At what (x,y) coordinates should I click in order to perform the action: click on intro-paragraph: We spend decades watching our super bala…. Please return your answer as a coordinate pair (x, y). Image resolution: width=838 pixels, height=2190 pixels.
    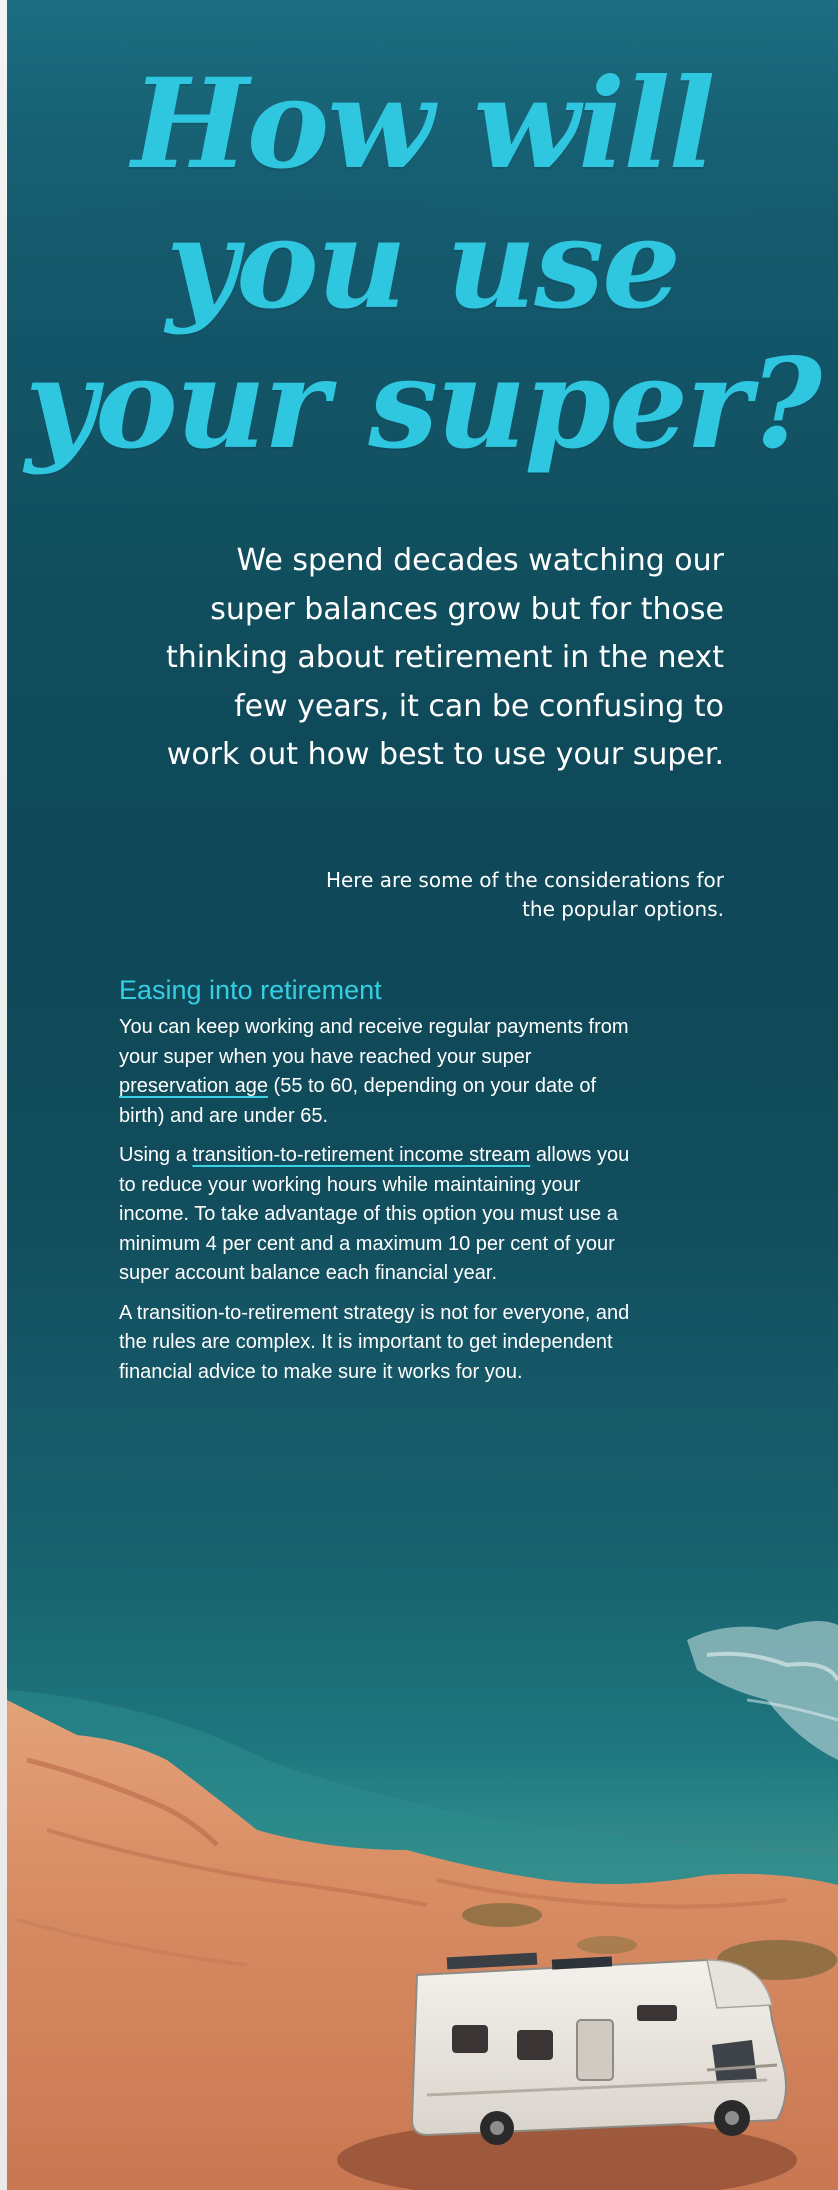
    Looking at the image, I should click on (445, 657).